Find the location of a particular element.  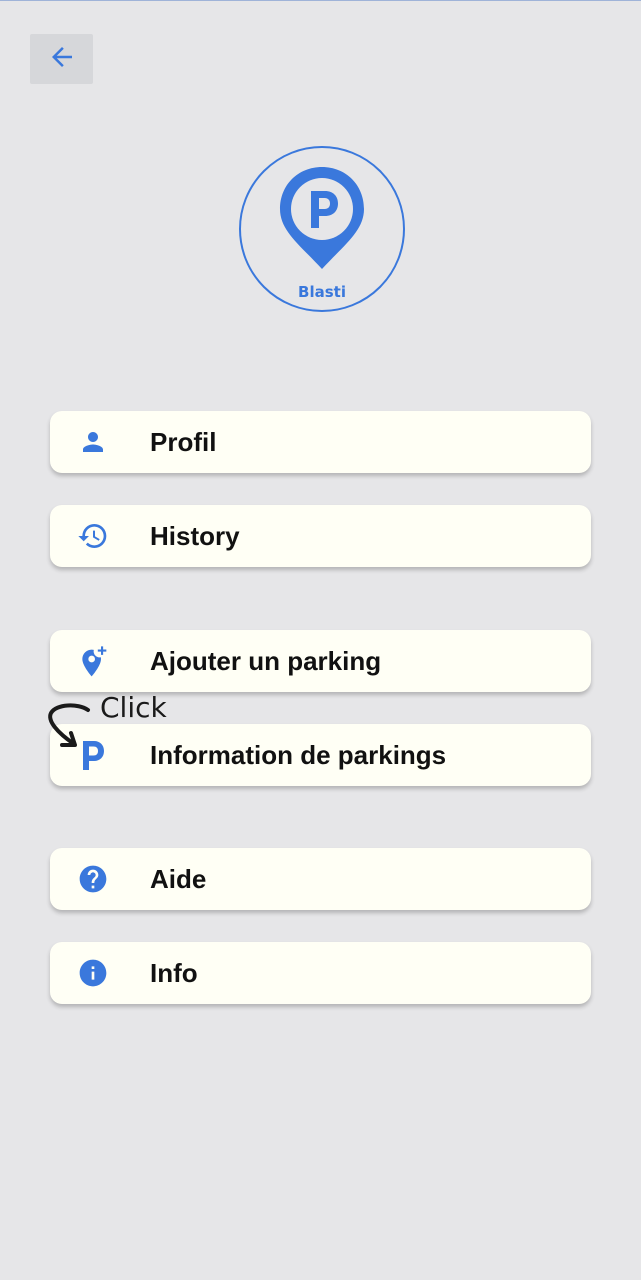

app-logo: Blasti is located at coordinates (322, 229).